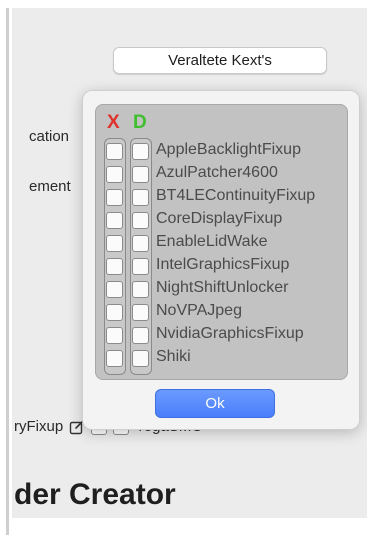 The width and height of the screenshot is (367, 535). What do you see at coordinates (230, 333) in the screenshot?
I see `kext-label: NvidiaGraphicsFixup` at bounding box center [230, 333].